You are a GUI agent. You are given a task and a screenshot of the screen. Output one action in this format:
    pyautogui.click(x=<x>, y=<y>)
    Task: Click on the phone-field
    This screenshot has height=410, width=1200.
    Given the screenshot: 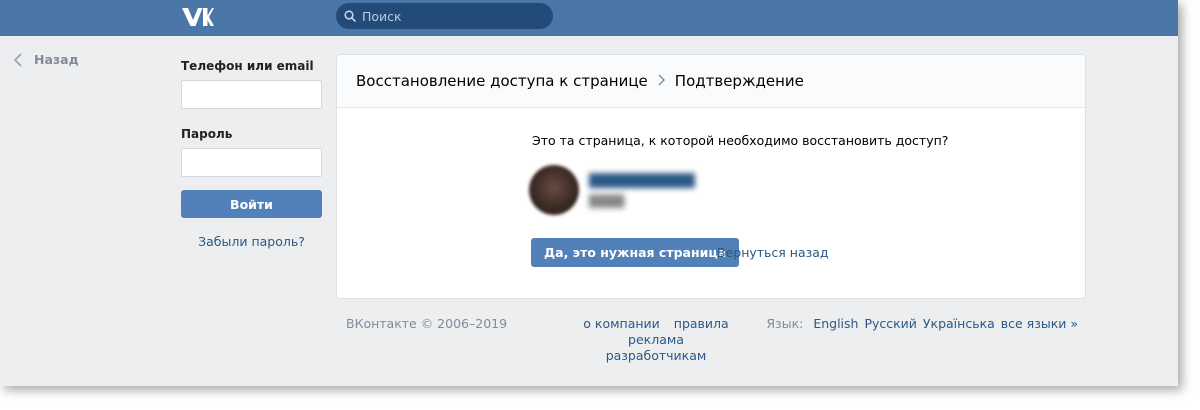 What is the action you would take?
    pyautogui.click(x=251, y=94)
    